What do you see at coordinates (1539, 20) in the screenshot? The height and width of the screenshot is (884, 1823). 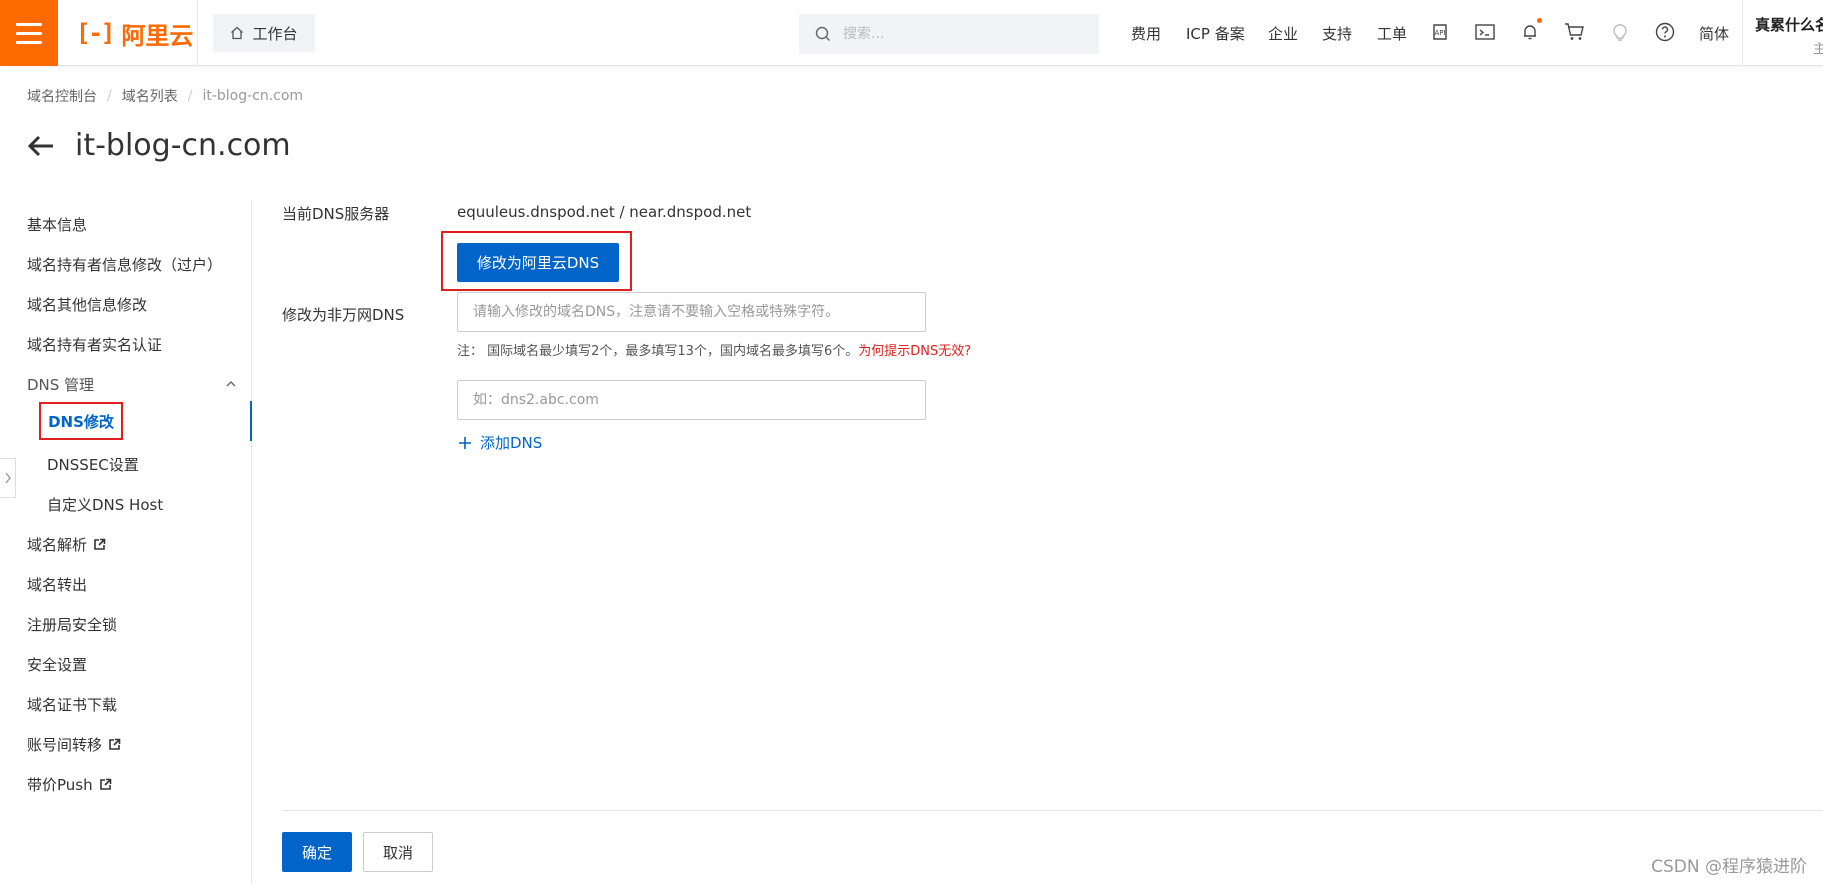 I see `notification-dot` at bounding box center [1539, 20].